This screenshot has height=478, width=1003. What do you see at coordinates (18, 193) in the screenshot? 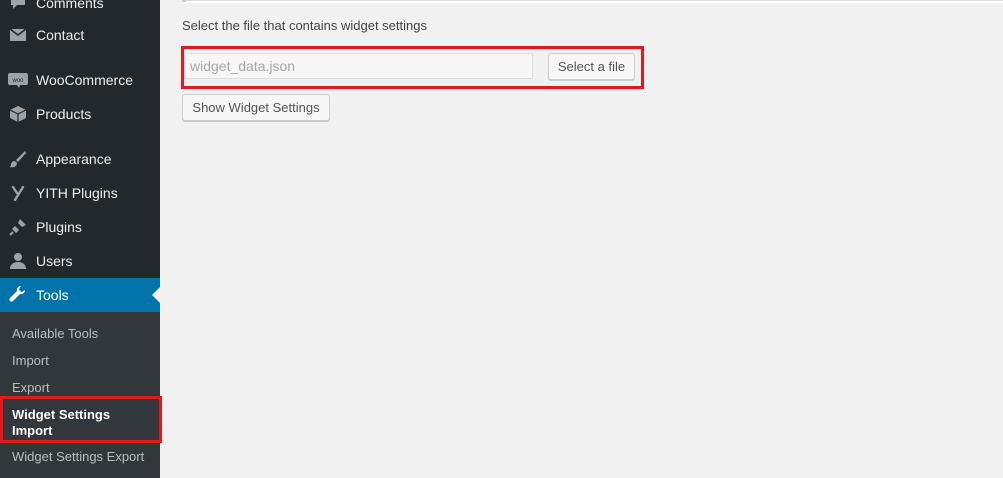
I see `yith-icon` at bounding box center [18, 193].